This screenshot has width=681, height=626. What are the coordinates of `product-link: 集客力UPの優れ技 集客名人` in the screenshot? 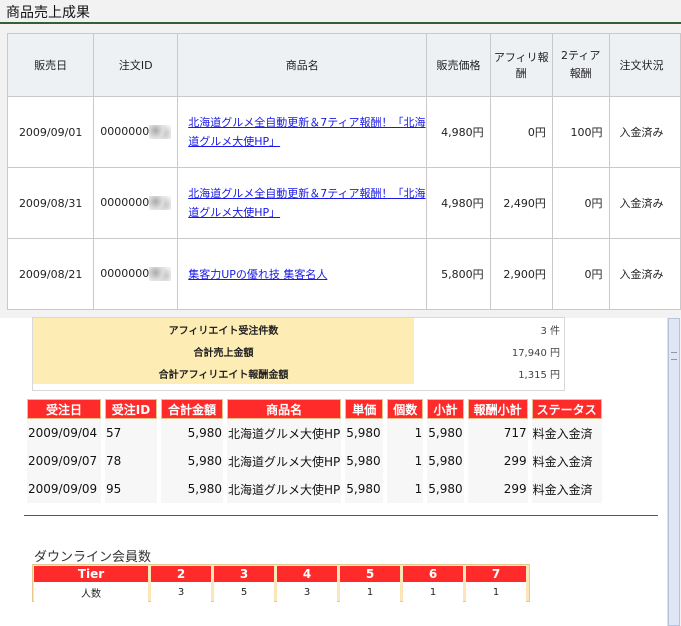 It's located at (257, 274).